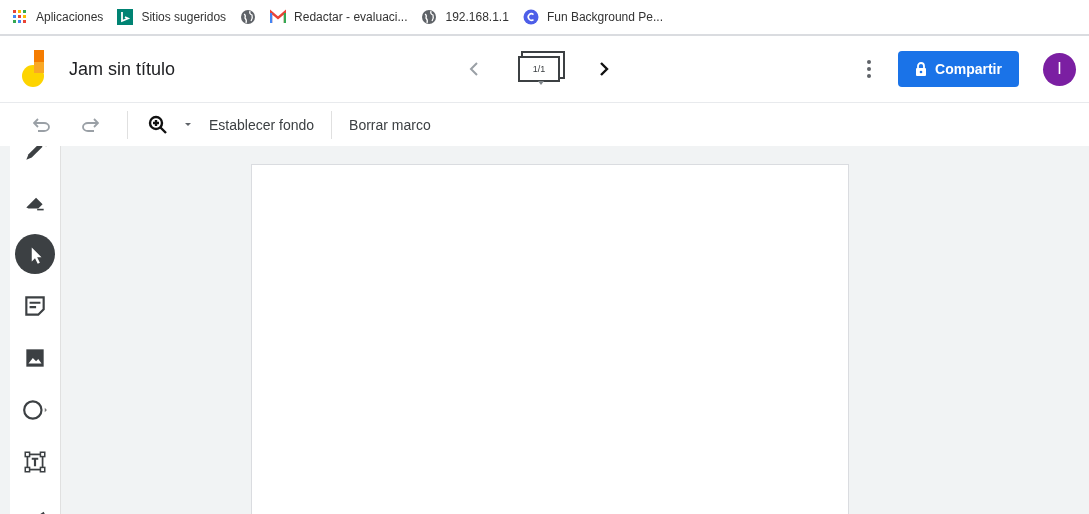 The image size is (1089, 514). What do you see at coordinates (477, 17) in the screenshot?
I see `bookmark-link: 192.168.1.1` at bounding box center [477, 17].